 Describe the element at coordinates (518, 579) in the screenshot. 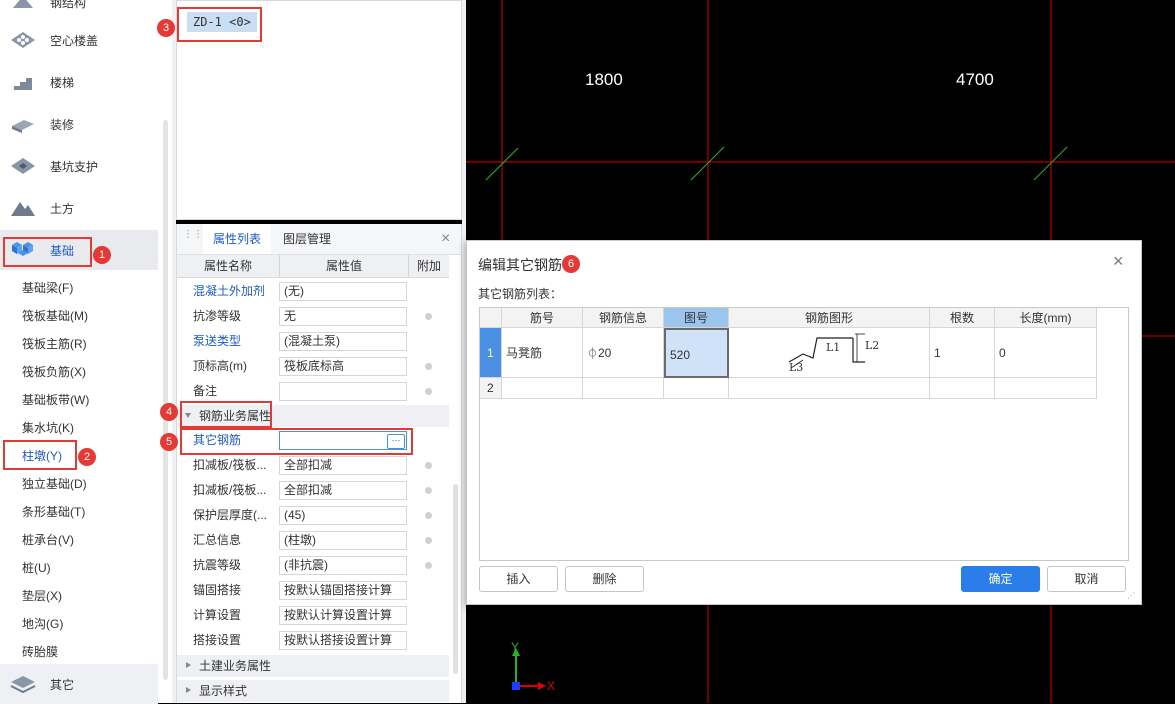

I see `insert-button: 插入` at that location.